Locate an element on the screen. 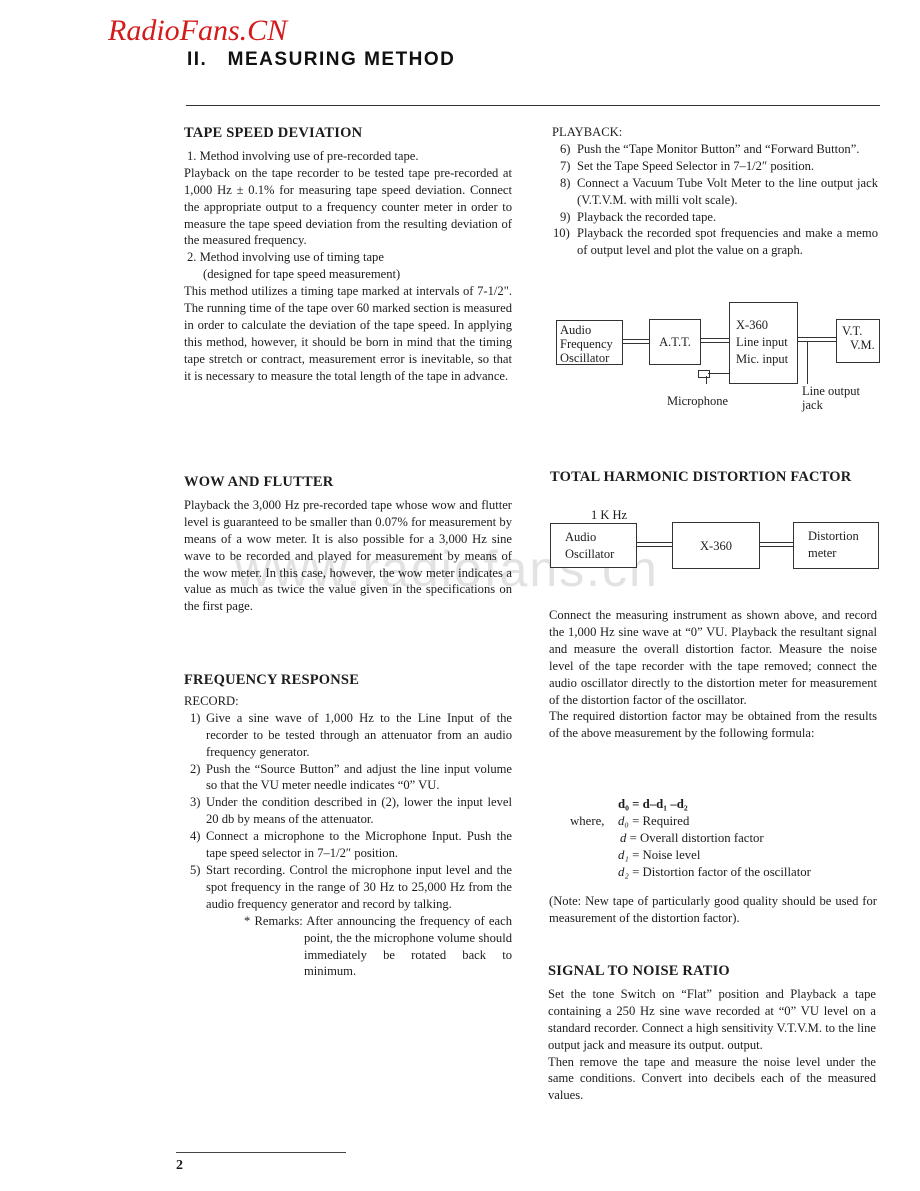  header-divider is located at coordinates (533, 105).